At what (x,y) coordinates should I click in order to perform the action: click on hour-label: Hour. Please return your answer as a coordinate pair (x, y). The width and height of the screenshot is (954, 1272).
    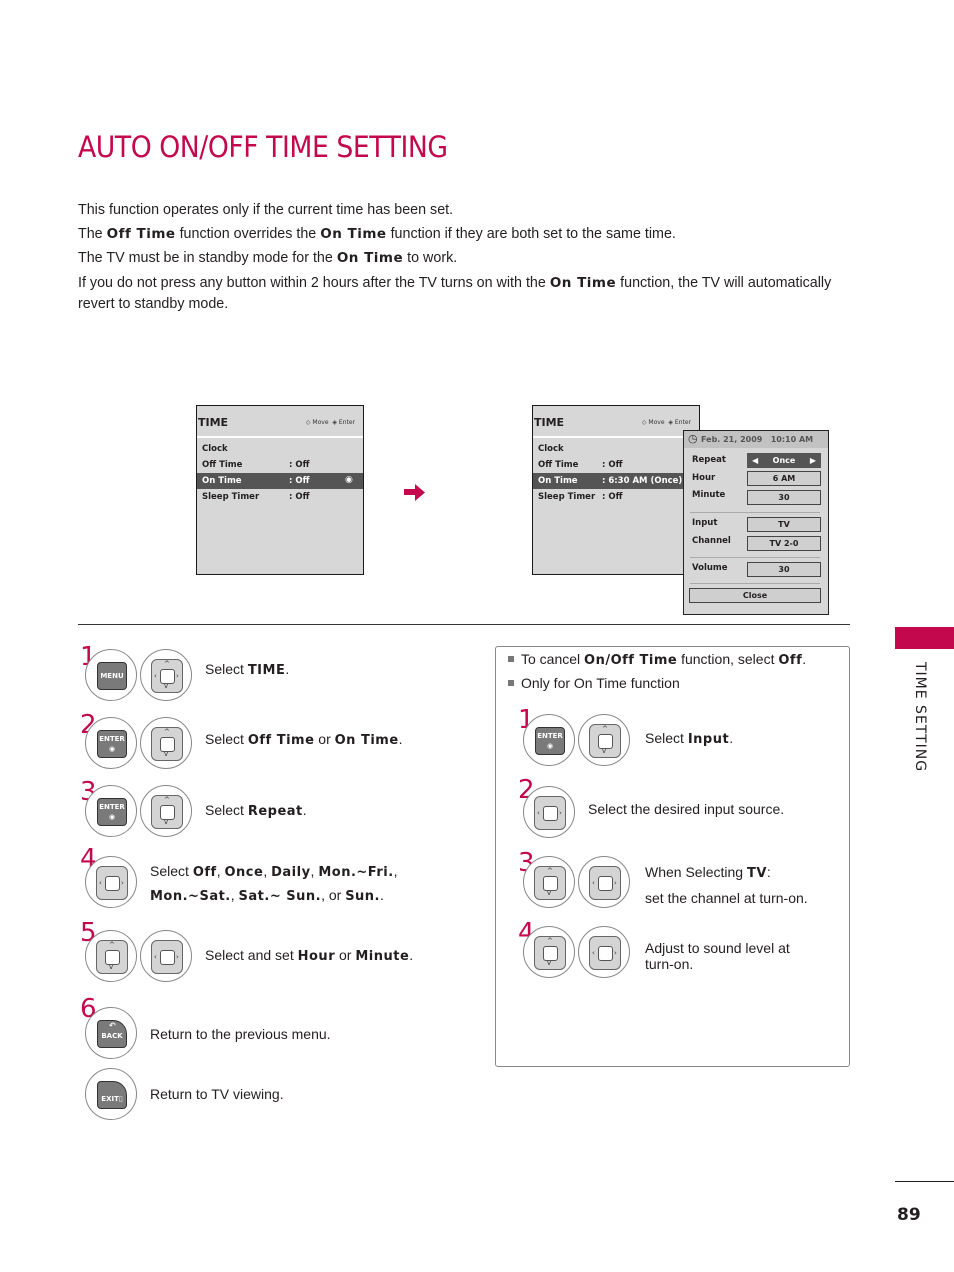
    Looking at the image, I should click on (704, 478).